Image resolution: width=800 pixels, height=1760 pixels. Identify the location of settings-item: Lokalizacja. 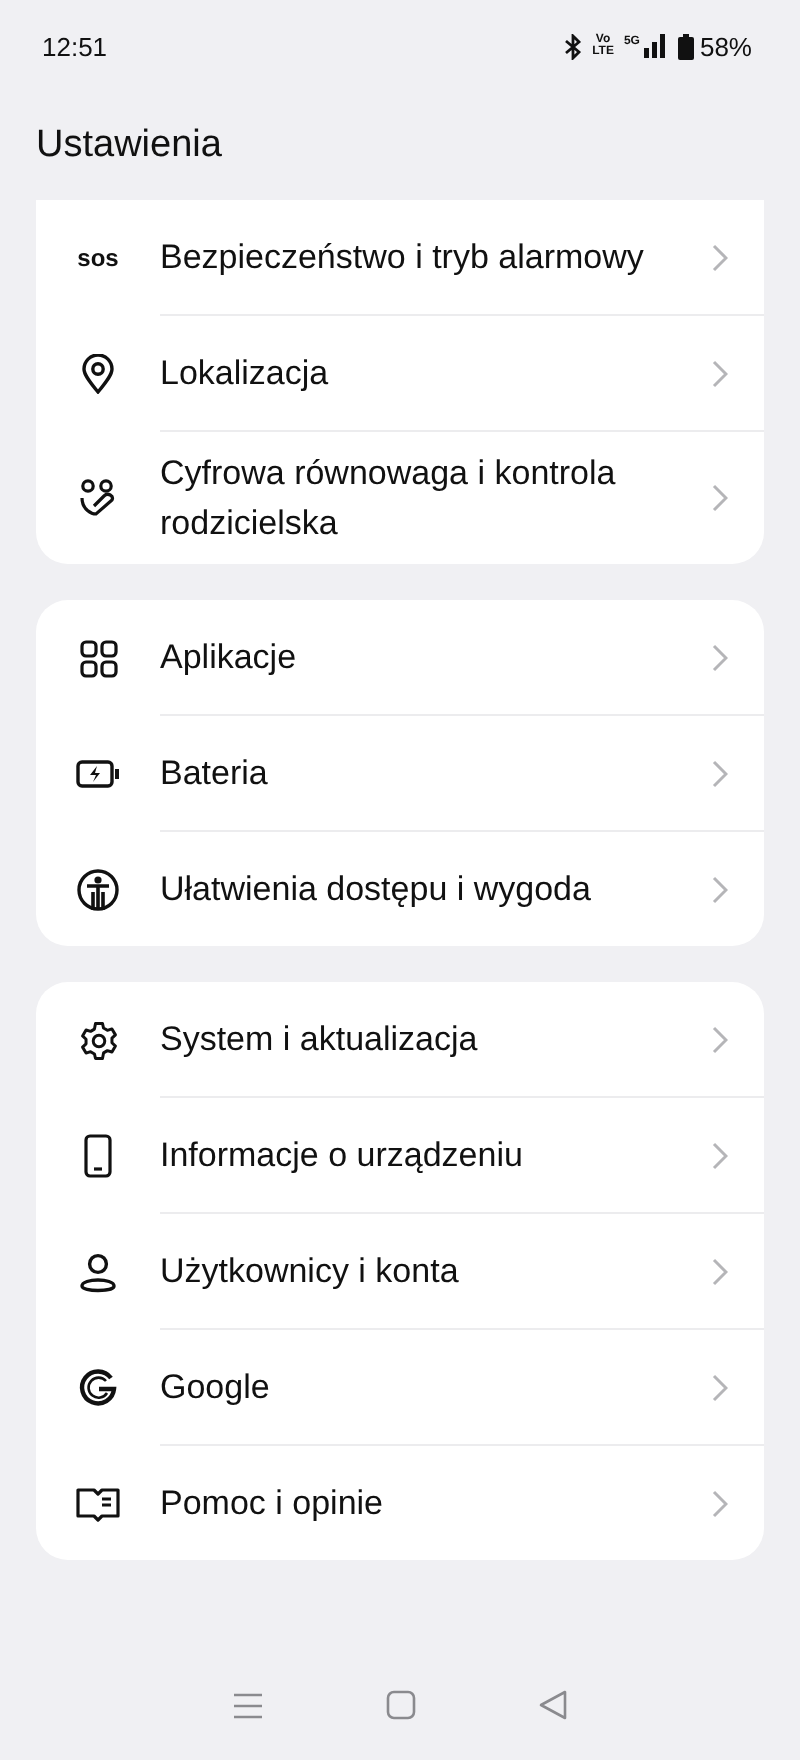
(400, 374).